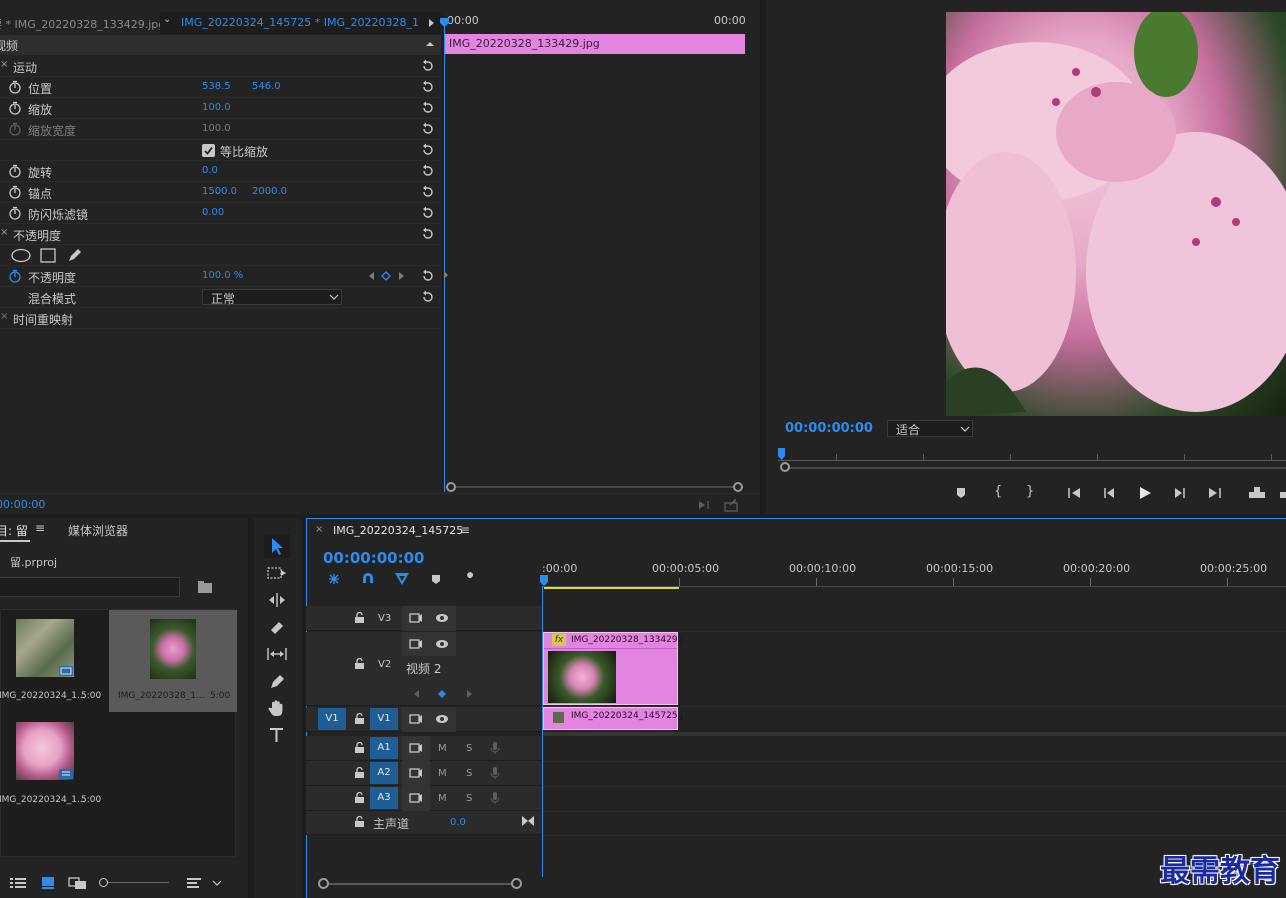 The image size is (1286, 898). Describe the element at coordinates (420, 884) in the screenshot. I see `timeline-scrollbar` at that location.